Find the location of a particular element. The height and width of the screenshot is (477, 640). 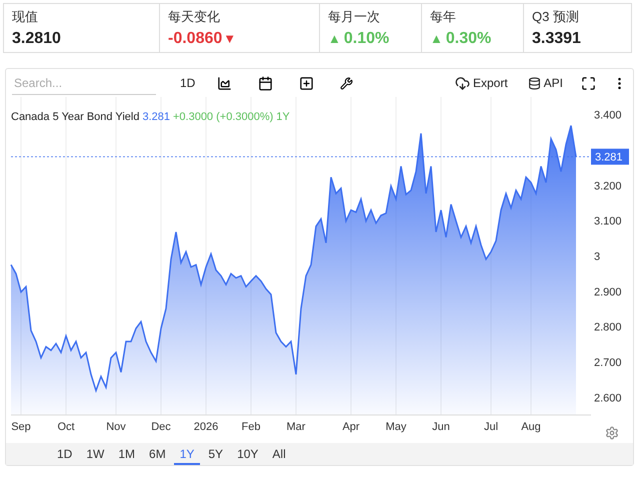

range-tab: 1M is located at coordinates (127, 454).